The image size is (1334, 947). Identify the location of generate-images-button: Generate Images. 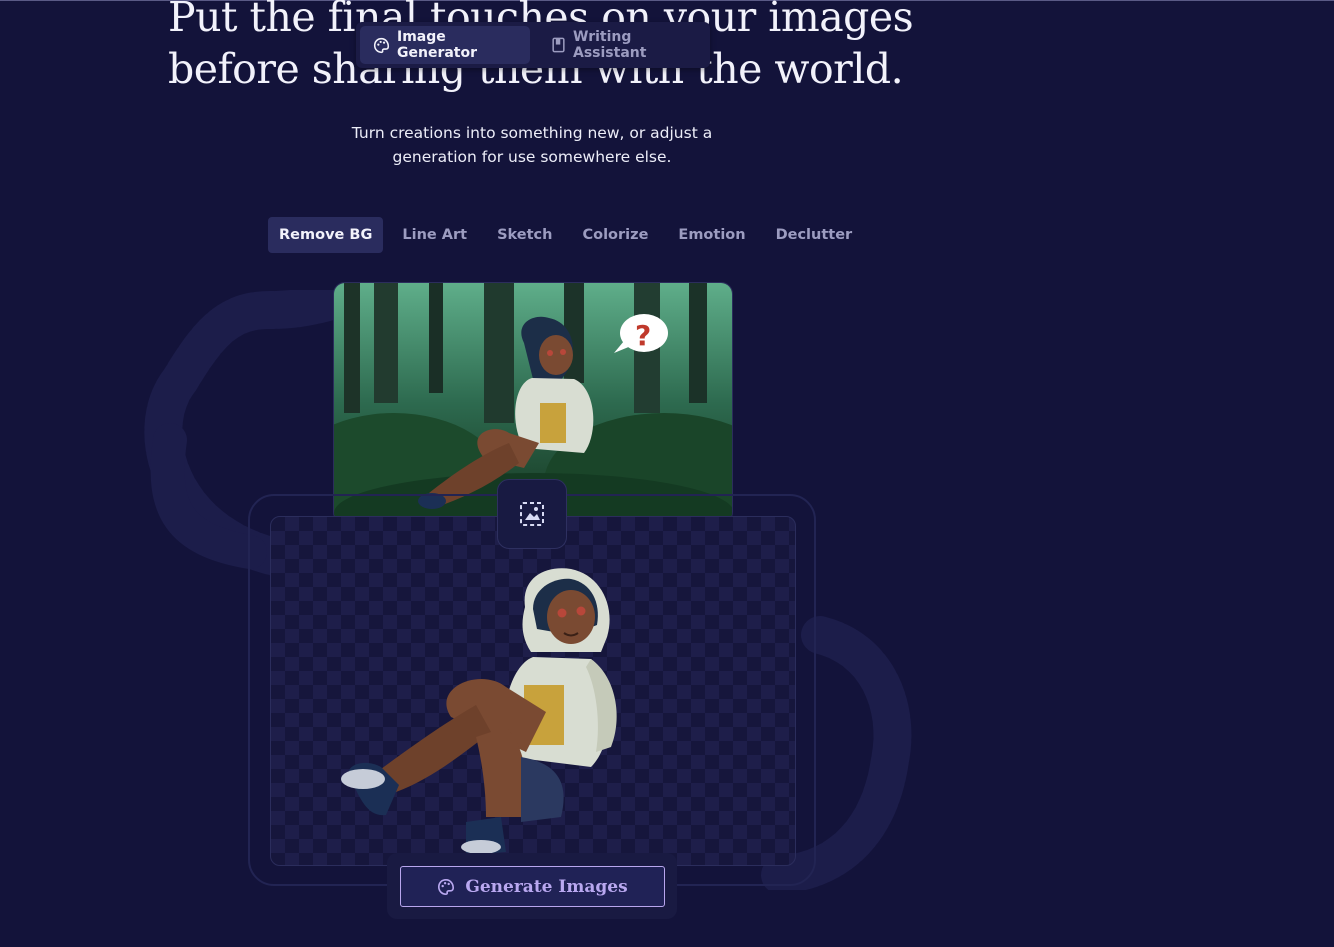
(532, 886).